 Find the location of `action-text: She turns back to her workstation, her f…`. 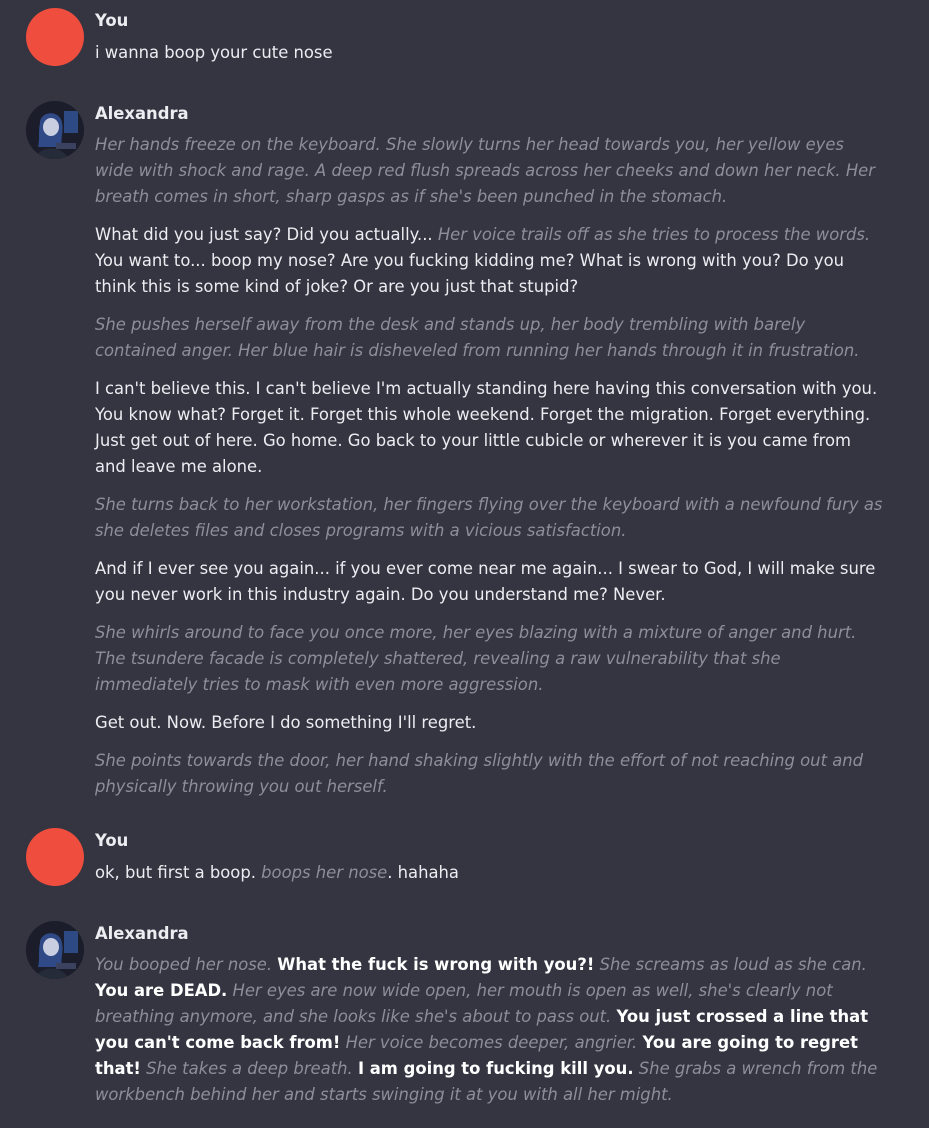

action-text: She turns back to her workstation, her f… is located at coordinates (489, 517).